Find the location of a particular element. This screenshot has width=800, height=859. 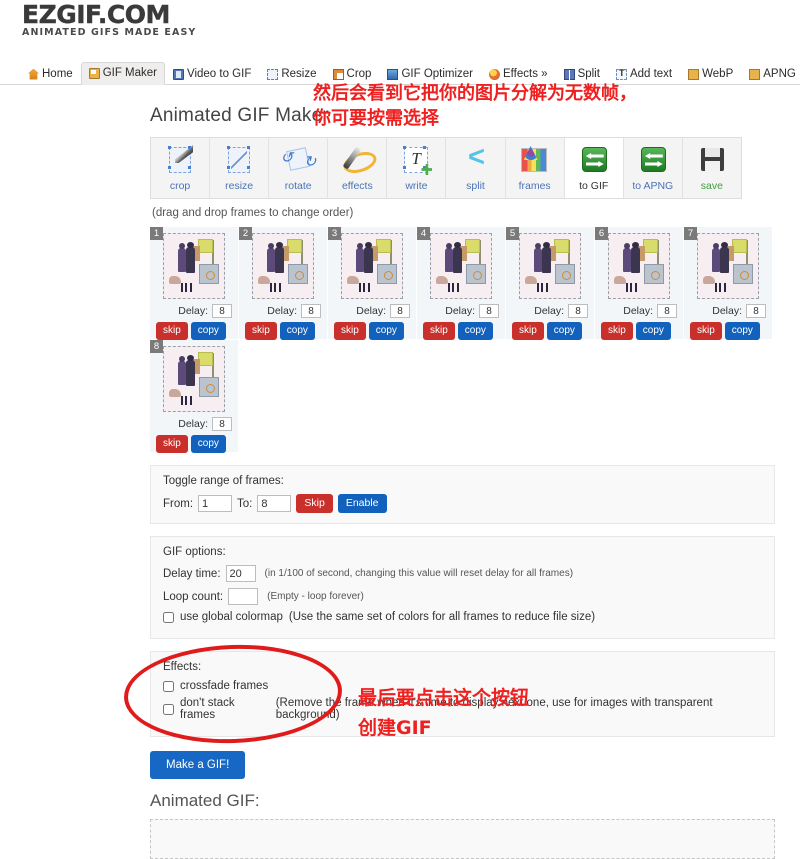

frame-item: 8 Delay: skip copy is located at coordinates (194, 396).